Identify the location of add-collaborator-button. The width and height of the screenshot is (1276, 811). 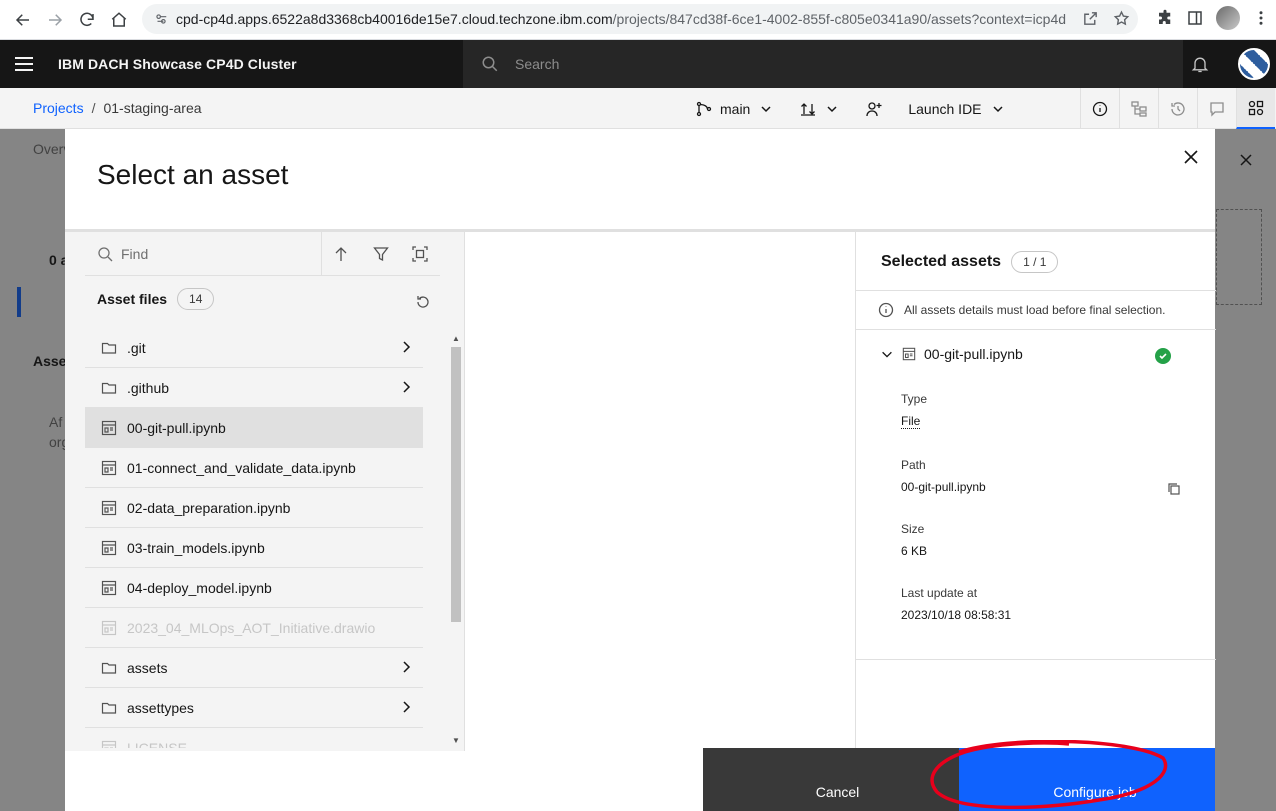
(874, 109).